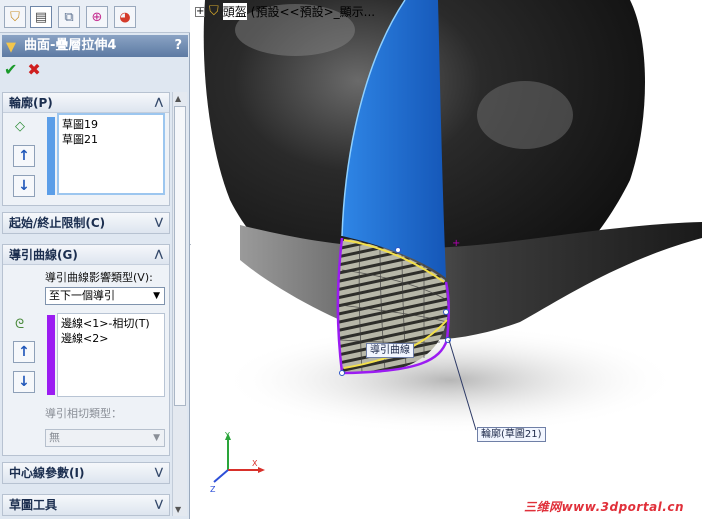 The height and width of the screenshot is (519, 702). I want to click on help-button: ?, so click(178, 46).